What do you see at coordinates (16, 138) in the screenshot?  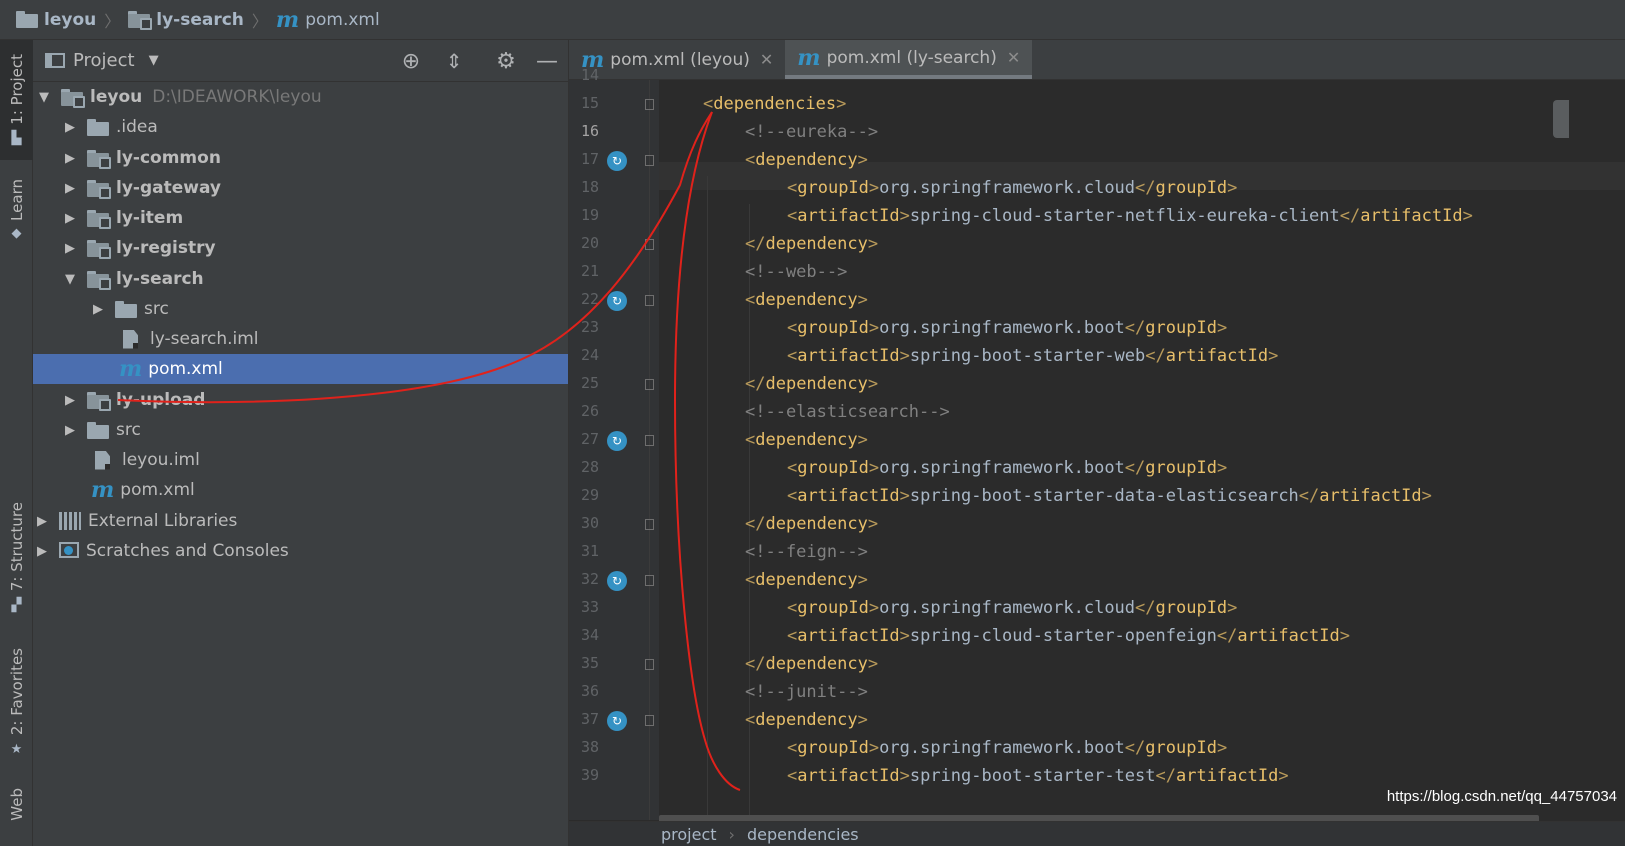 I see `project-icon: ▙` at bounding box center [16, 138].